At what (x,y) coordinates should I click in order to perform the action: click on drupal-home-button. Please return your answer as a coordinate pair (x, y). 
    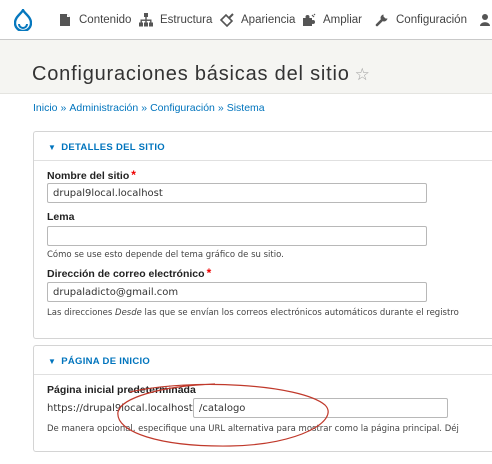
    Looking at the image, I should click on (23, 19).